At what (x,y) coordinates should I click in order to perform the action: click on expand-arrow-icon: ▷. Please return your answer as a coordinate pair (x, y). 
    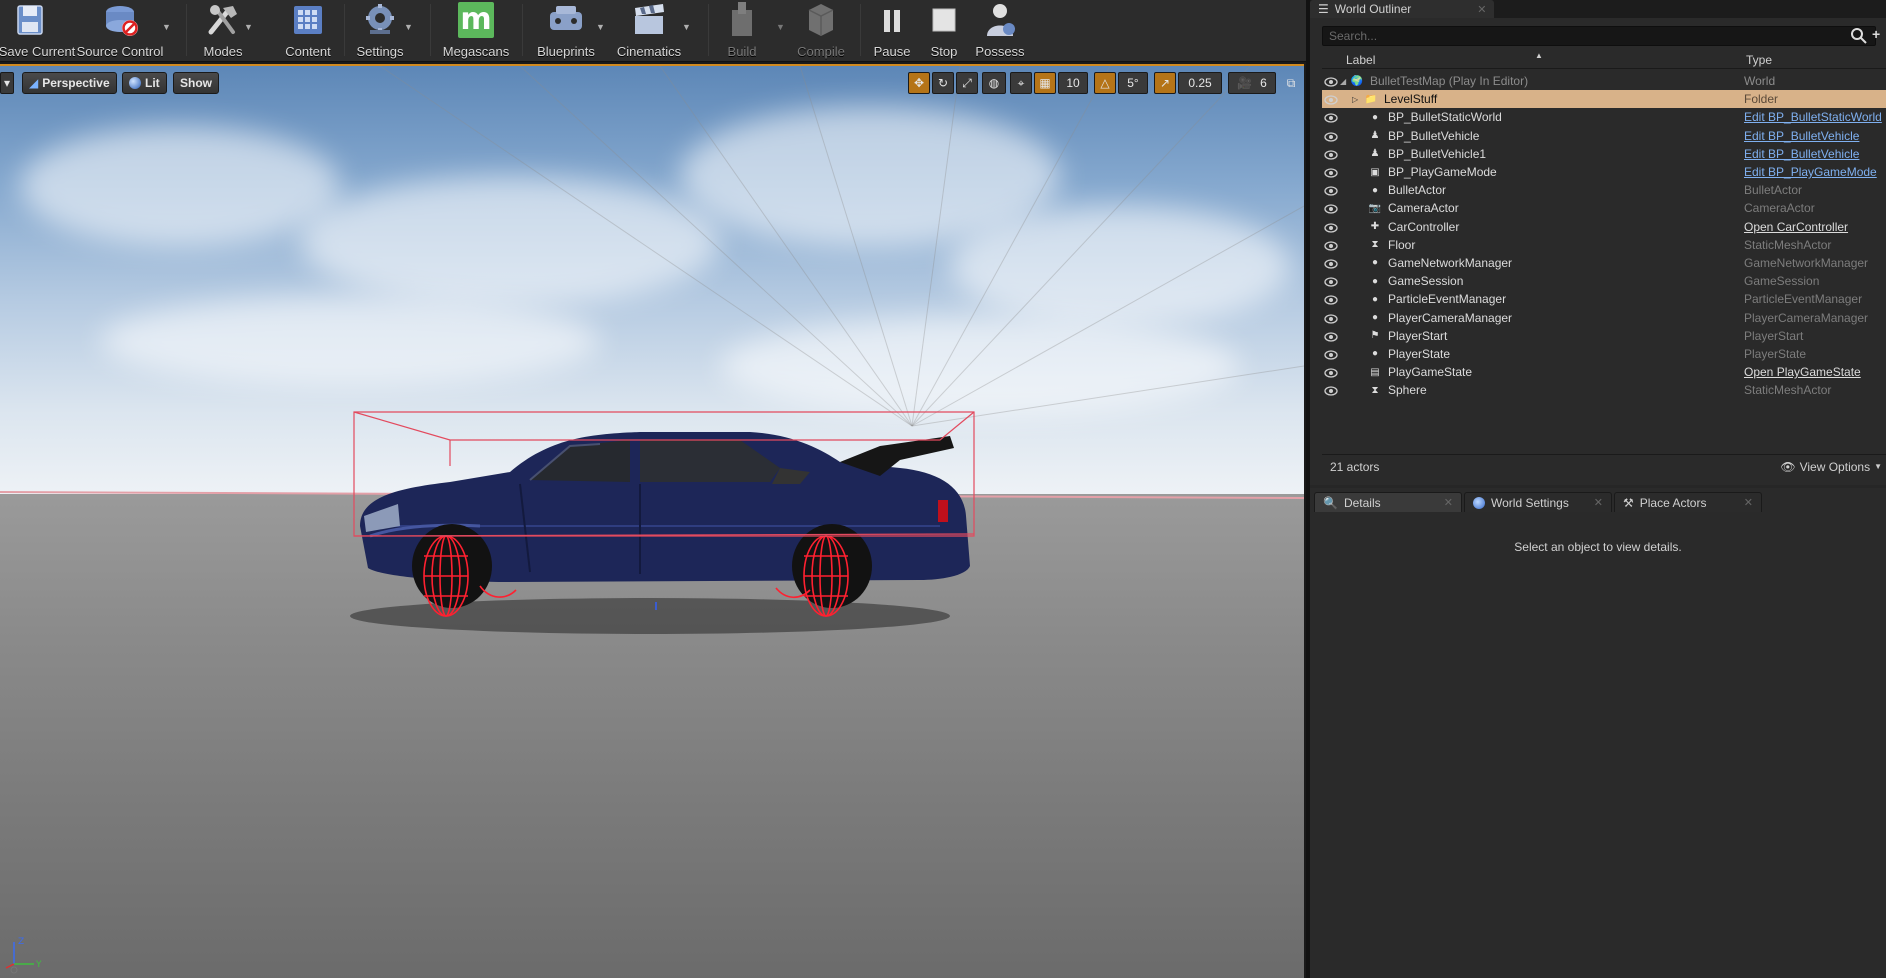
    Looking at the image, I should click on (1355, 99).